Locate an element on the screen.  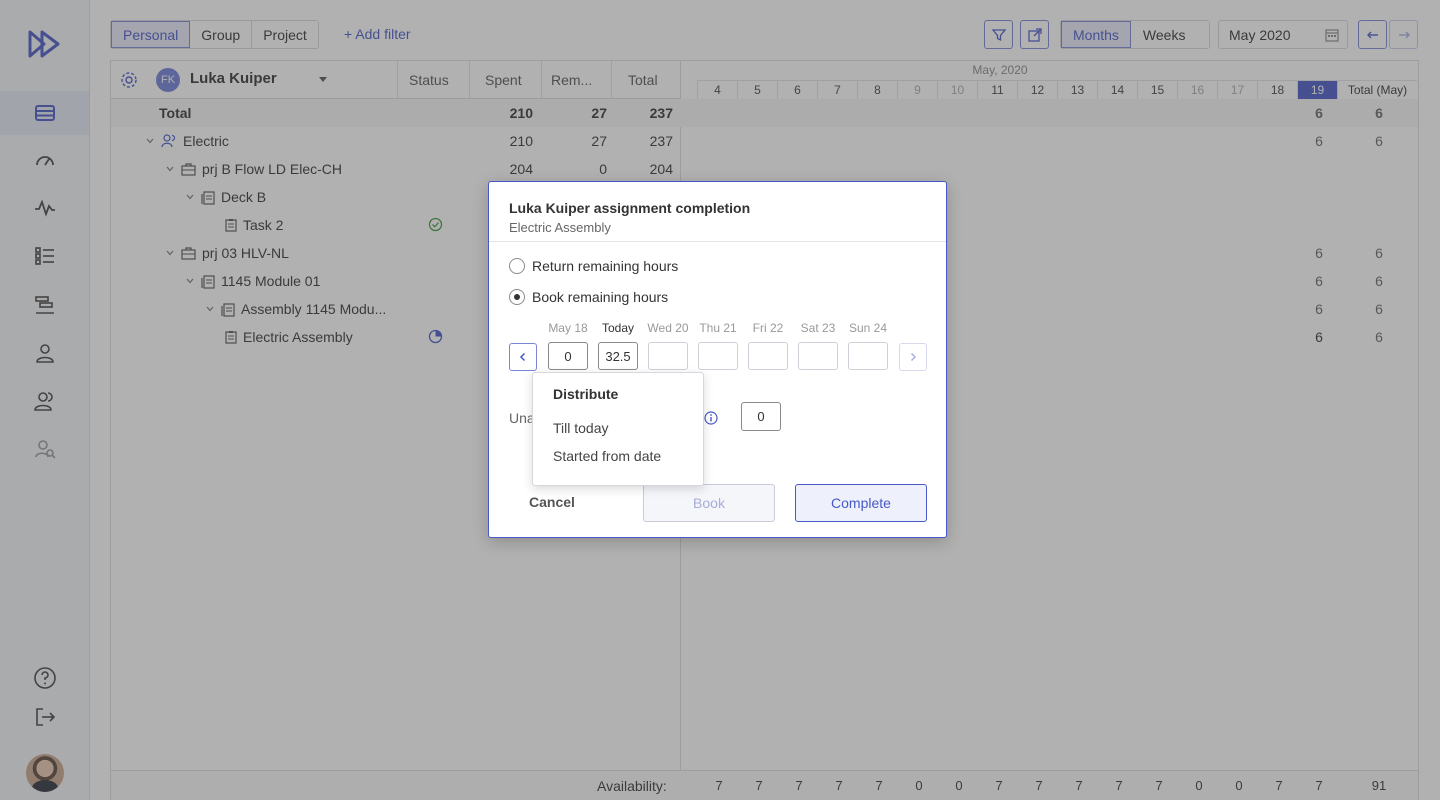
radio-book is located at coordinates (517, 297).